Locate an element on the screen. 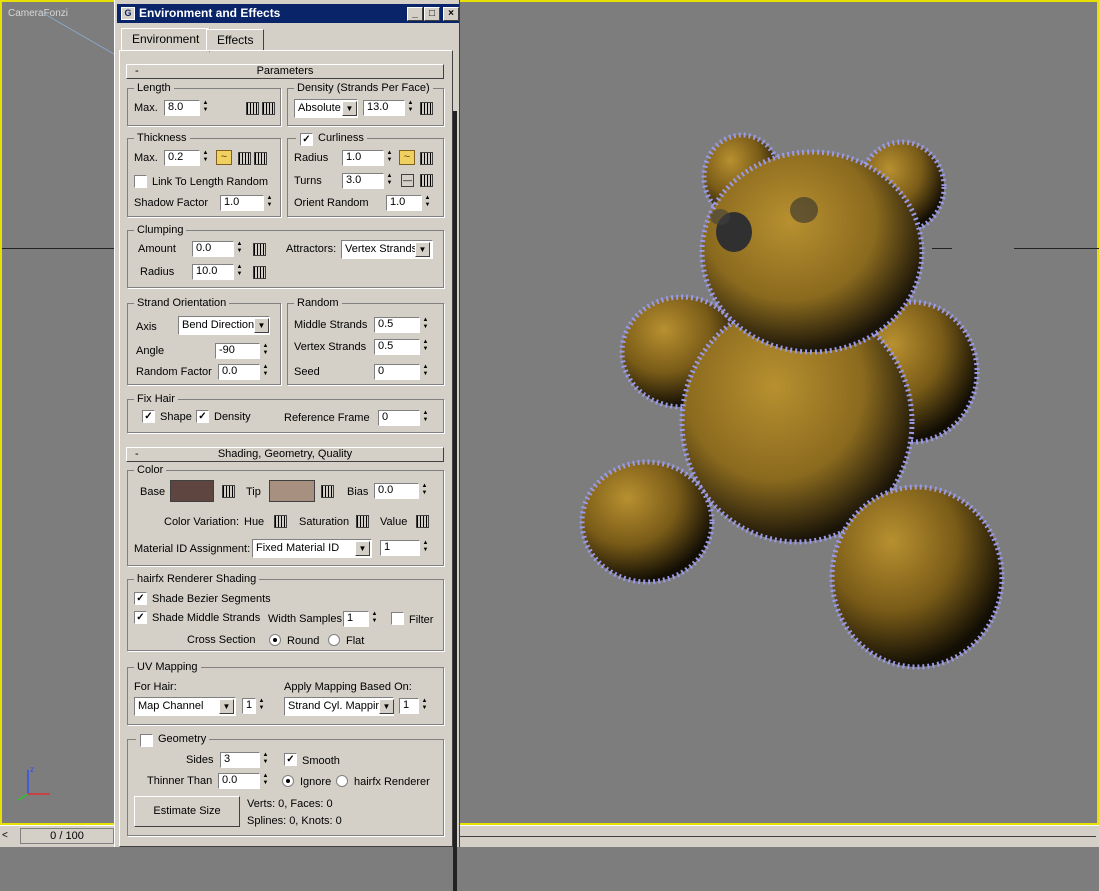 The image size is (1099, 891). middle-strands-label: Middle Strands is located at coordinates (331, 325).